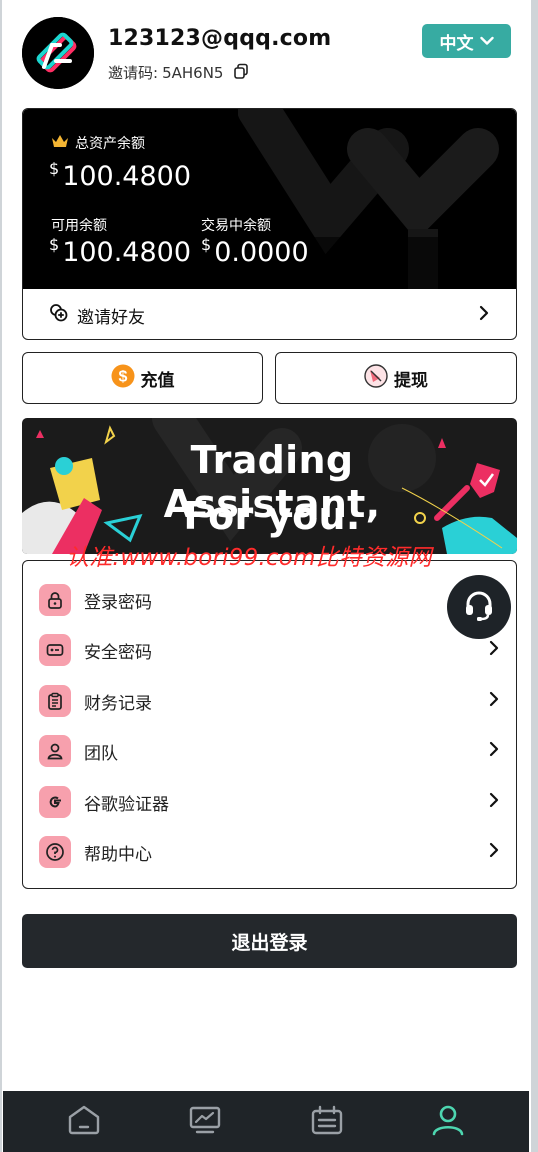  I want to click on menu-item-label: 财务记录, so click(118, 703).